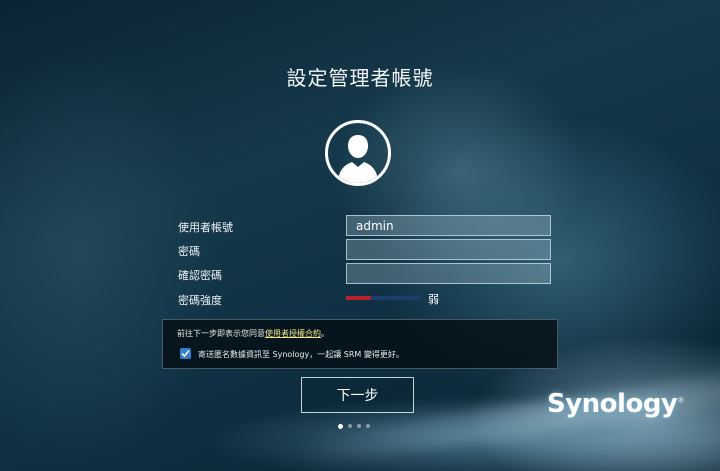  What do you see at coordinates (448, 225) in the screenshot?
I see `username-input` at bounding box center [448, 225].